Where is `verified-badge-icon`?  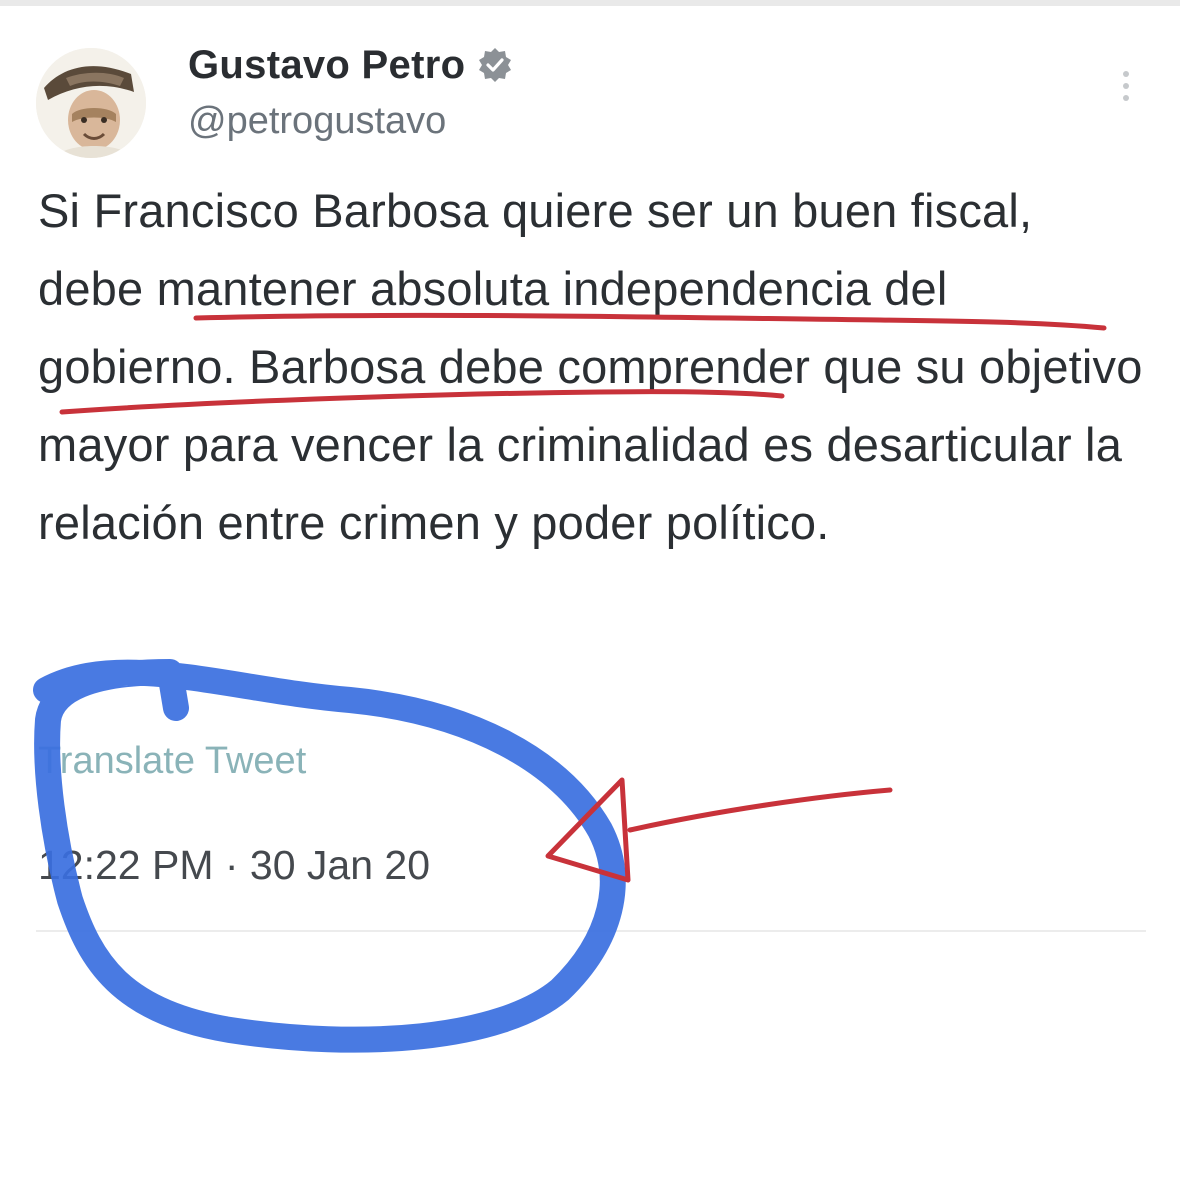 verified-badge-icon is located at coordinates (495, 65).